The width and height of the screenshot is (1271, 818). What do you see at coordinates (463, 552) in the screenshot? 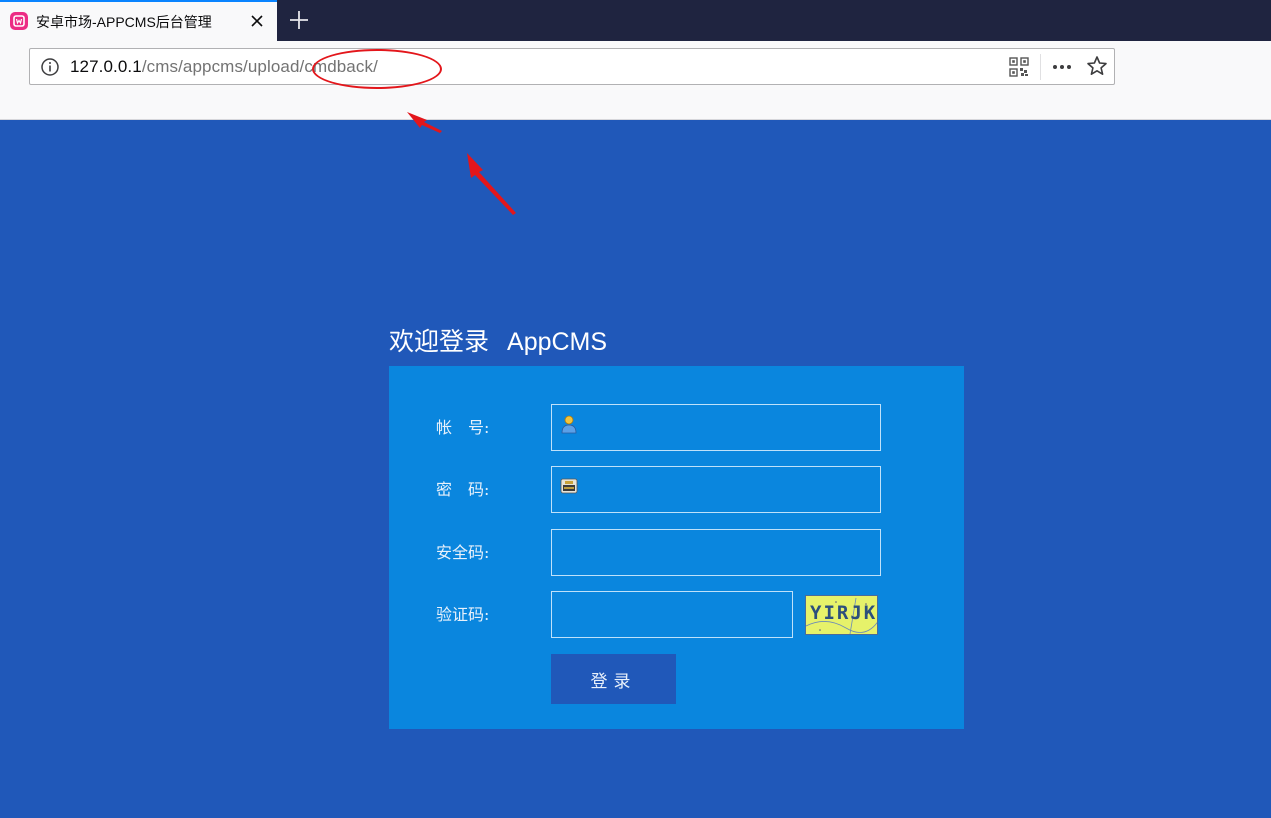
I see `security-code-label: 安全码:` at bounding box center [463, 552].